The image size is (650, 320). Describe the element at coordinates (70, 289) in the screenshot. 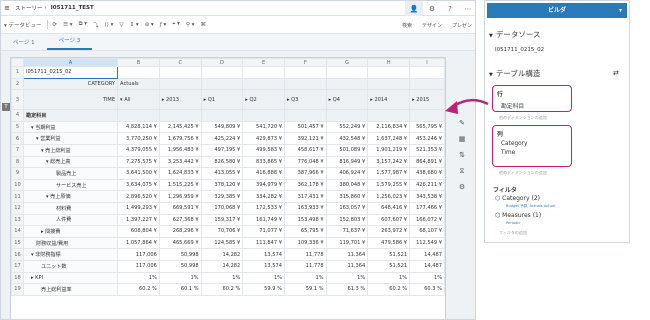

I see `row-label: 売上総利益率` at that location.